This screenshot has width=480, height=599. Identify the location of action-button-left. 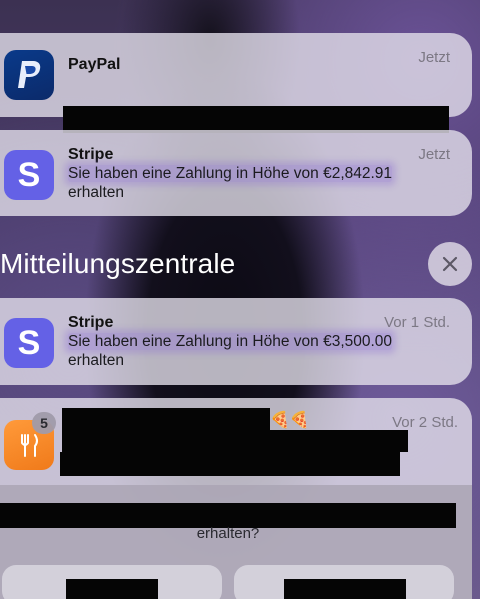
(112, 582).